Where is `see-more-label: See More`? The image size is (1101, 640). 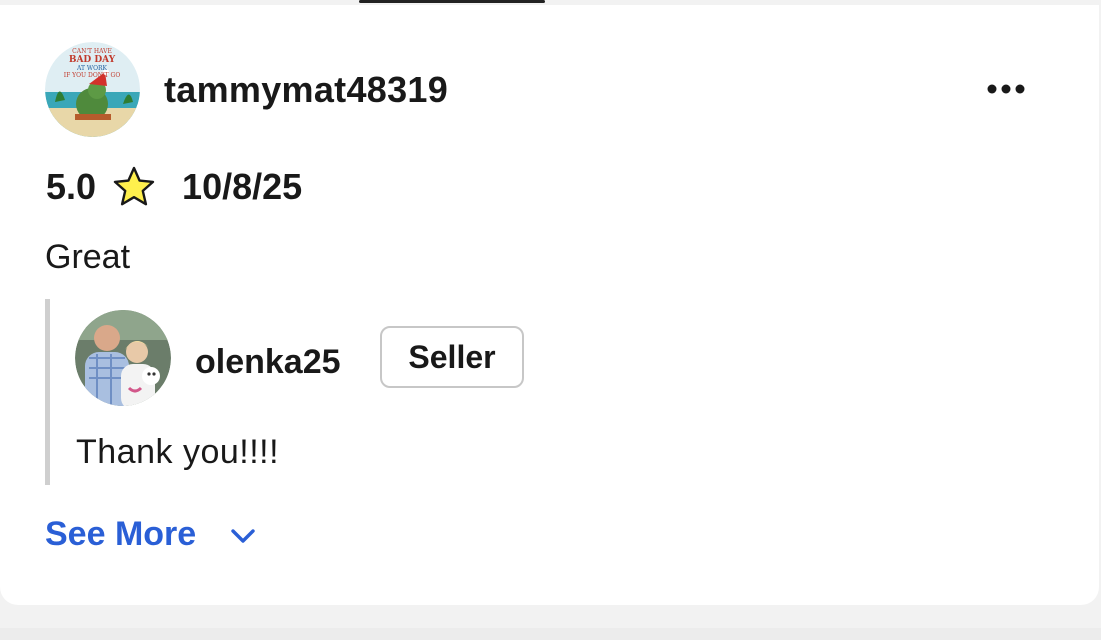 see-more-label: See More is located at coordinates (121, 534).